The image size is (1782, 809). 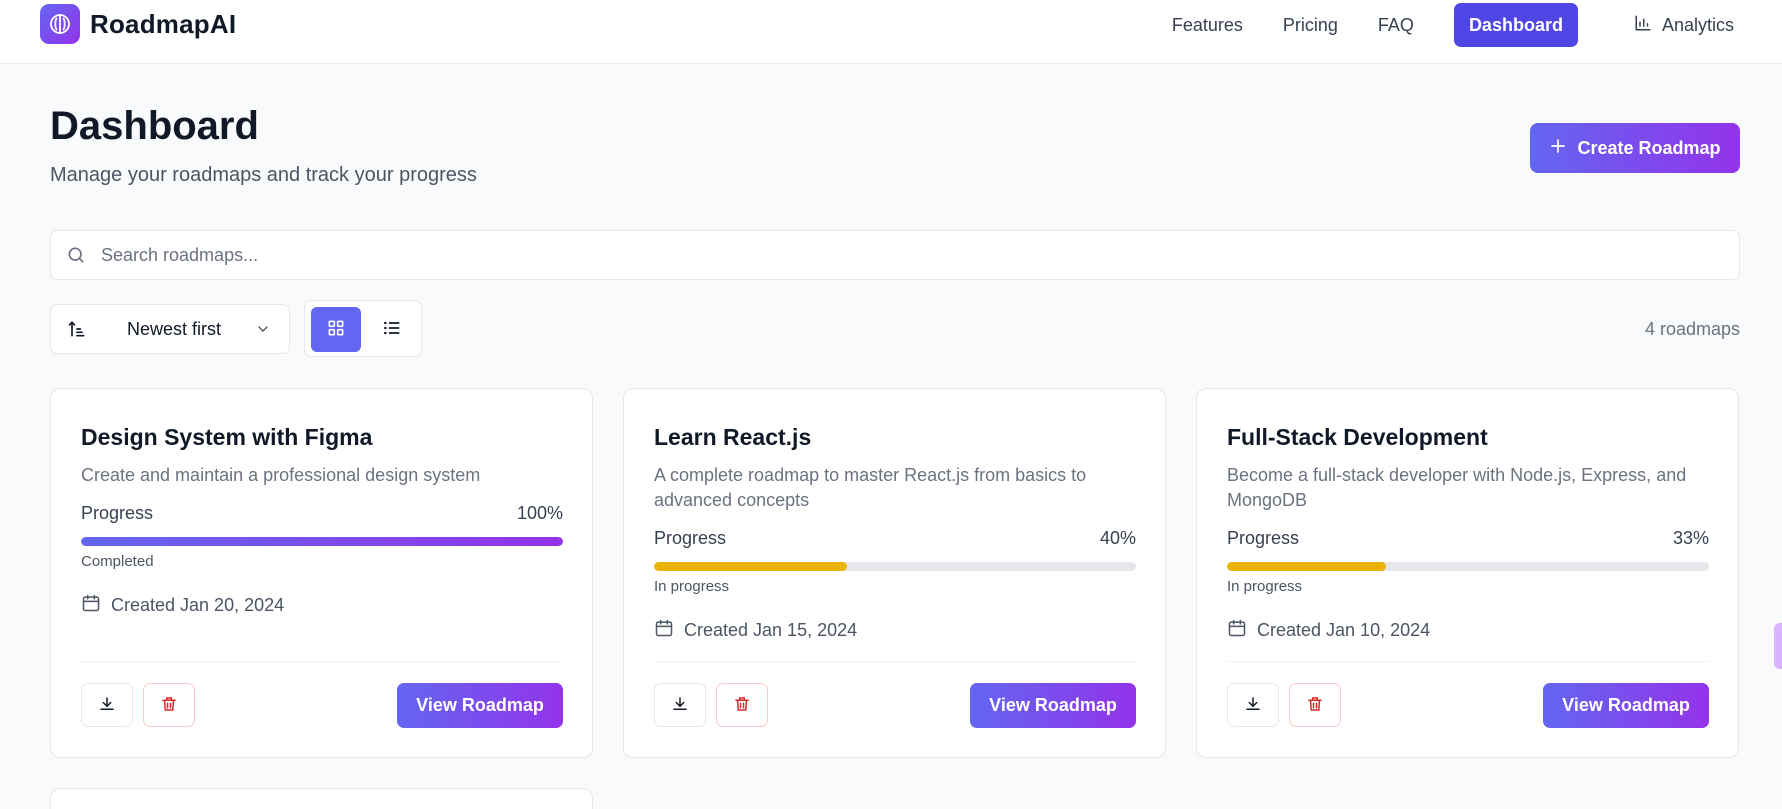 I want to click on roadmap-card, so click(x=321, y=798).